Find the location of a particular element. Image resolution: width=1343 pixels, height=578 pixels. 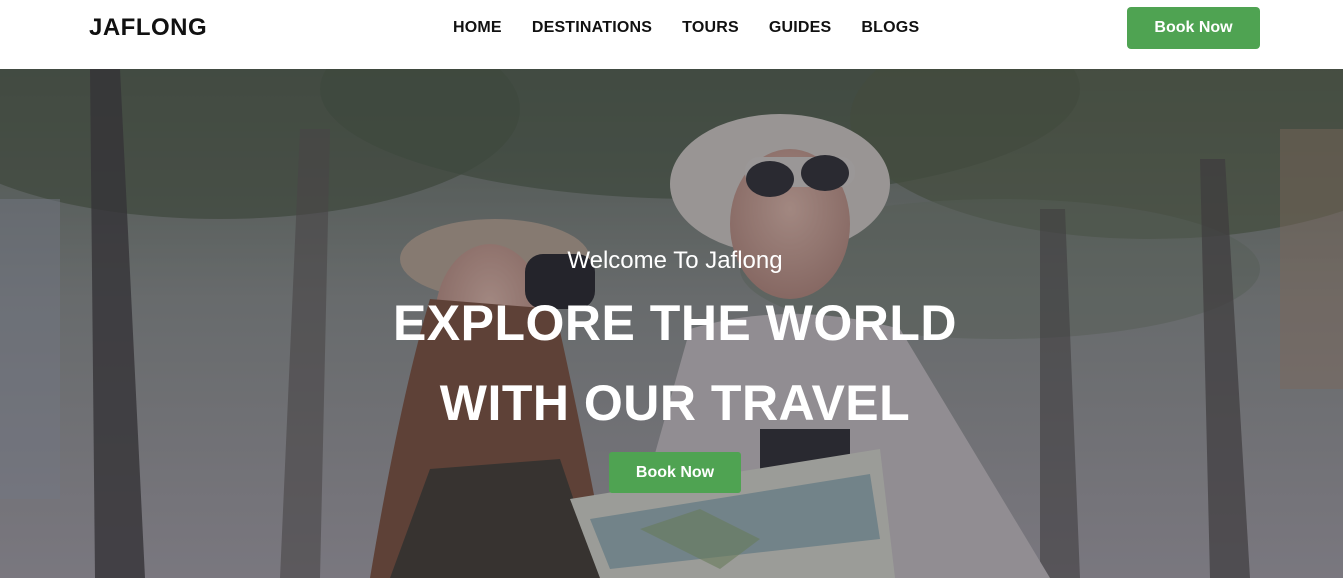

header-book-now-button: Book Now is located at coordinates (1193, 28).